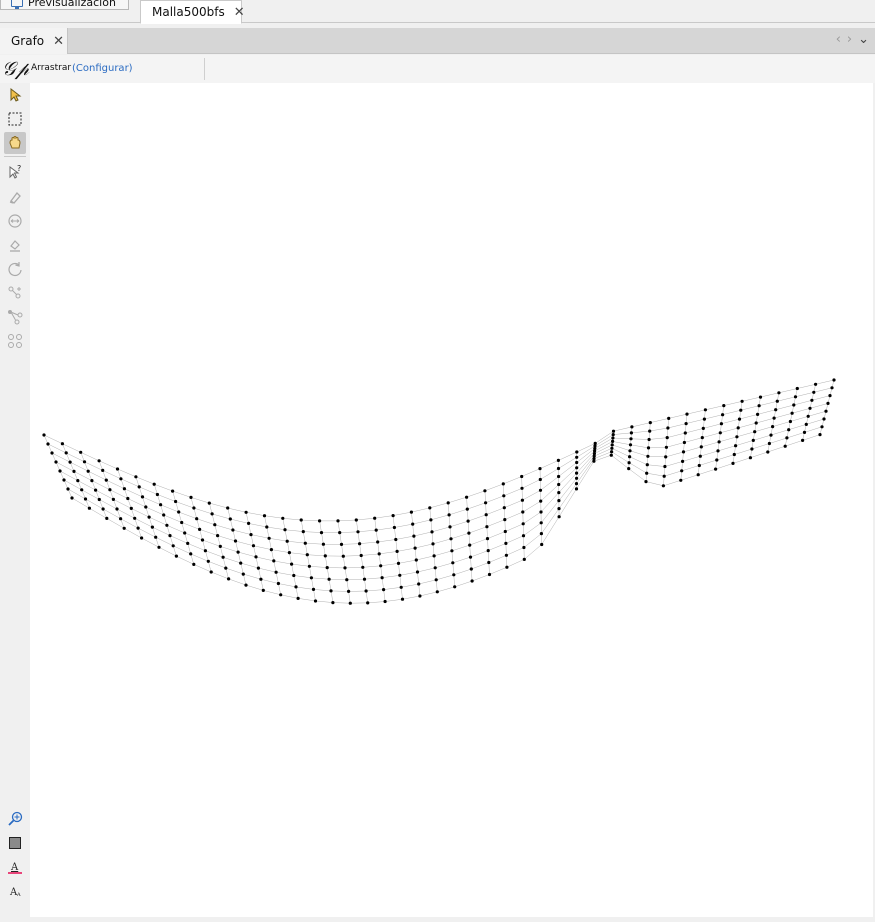  Describe the element at coordinates (15, 317) in the screenshot. I see `shortest-path-icon` at that location.